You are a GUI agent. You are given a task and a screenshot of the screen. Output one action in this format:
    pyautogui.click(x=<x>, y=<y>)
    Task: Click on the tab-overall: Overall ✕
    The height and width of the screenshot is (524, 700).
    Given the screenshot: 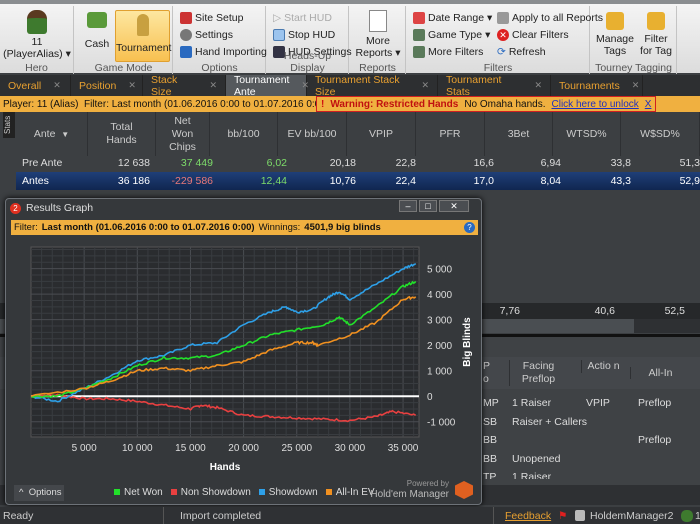 What is the action you would take?
    pyautogui.click(x=35, y=85)
    